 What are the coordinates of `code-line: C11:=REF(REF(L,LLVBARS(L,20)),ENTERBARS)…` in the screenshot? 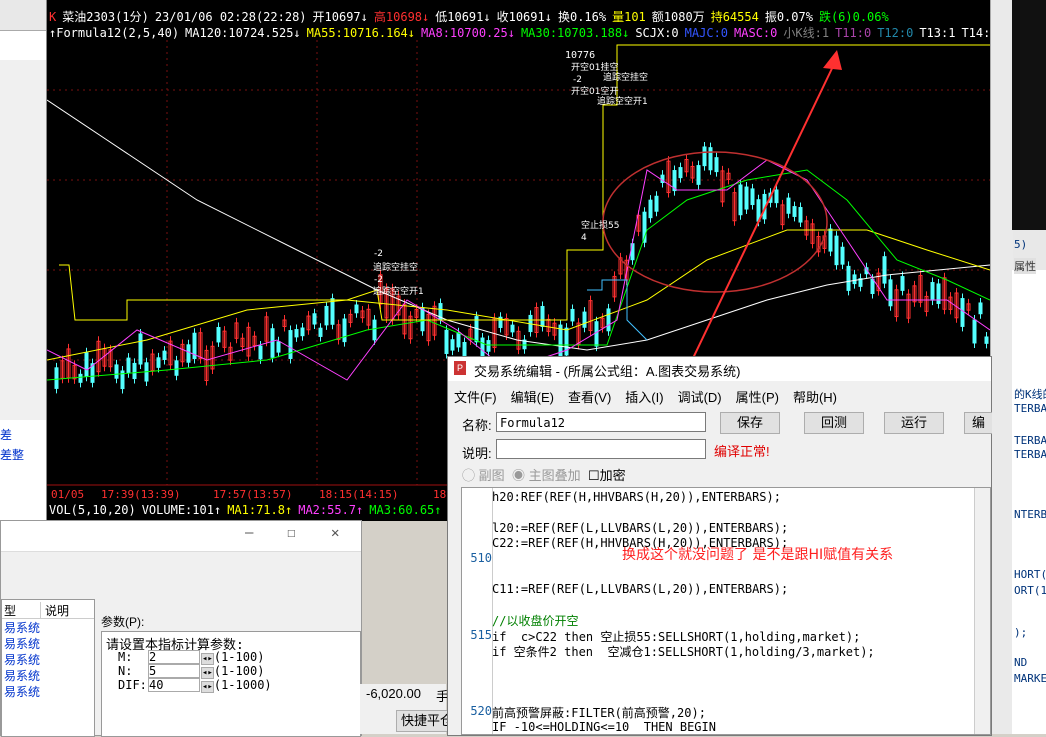 It's located at (640, 589).